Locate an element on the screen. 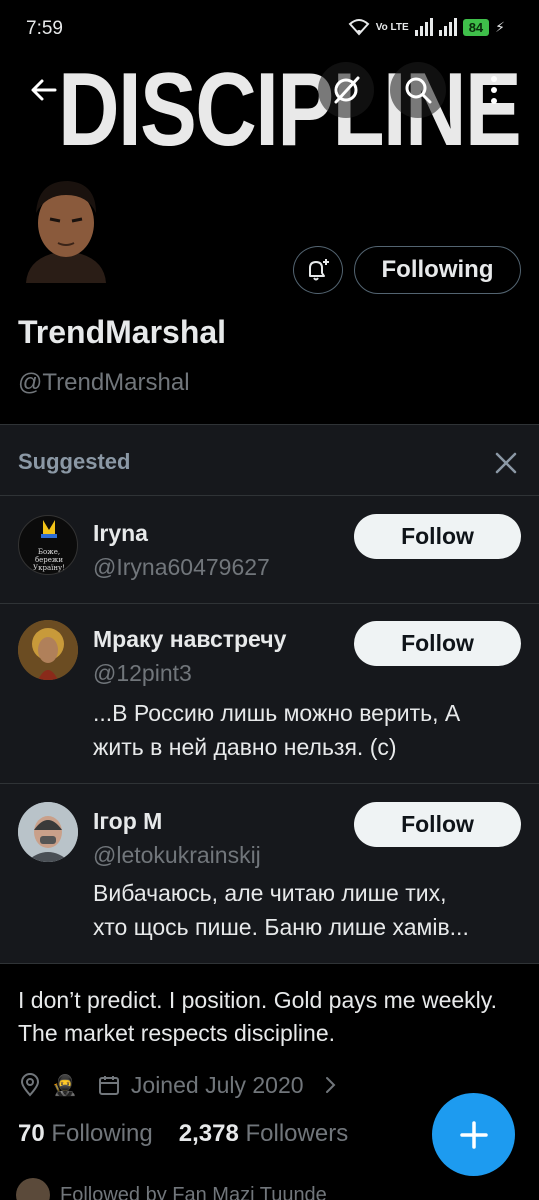  followed-by: Followed by Fan Mazi Tuunde is located at coordinates (171, 1189).